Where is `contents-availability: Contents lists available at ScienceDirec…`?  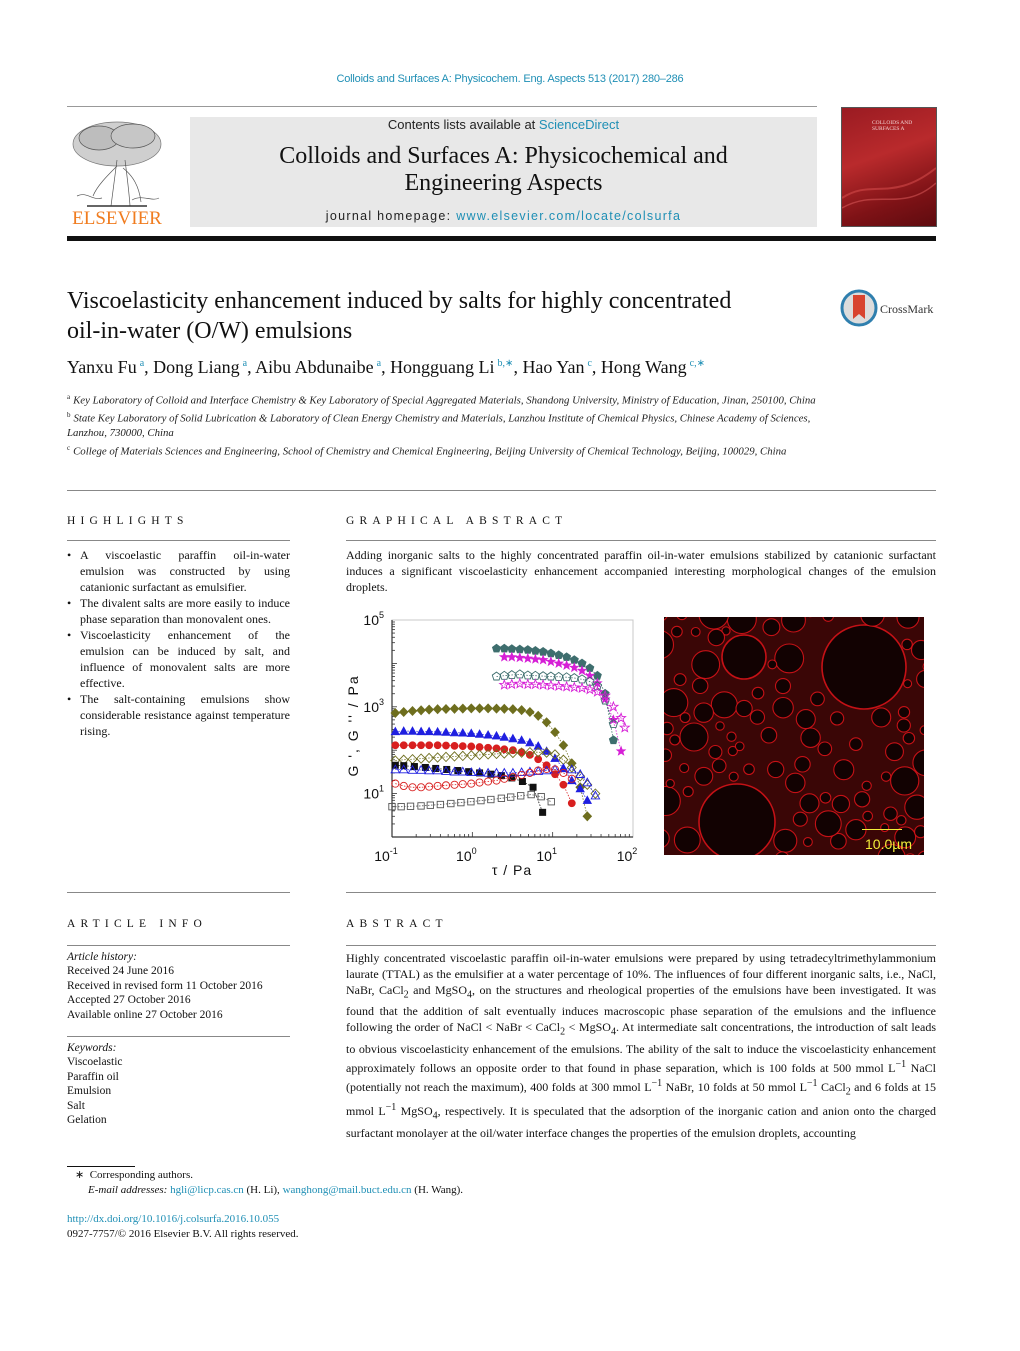 contents-availability: Contents lists available at ScienceDirec… is located at coordinates (503, 124).